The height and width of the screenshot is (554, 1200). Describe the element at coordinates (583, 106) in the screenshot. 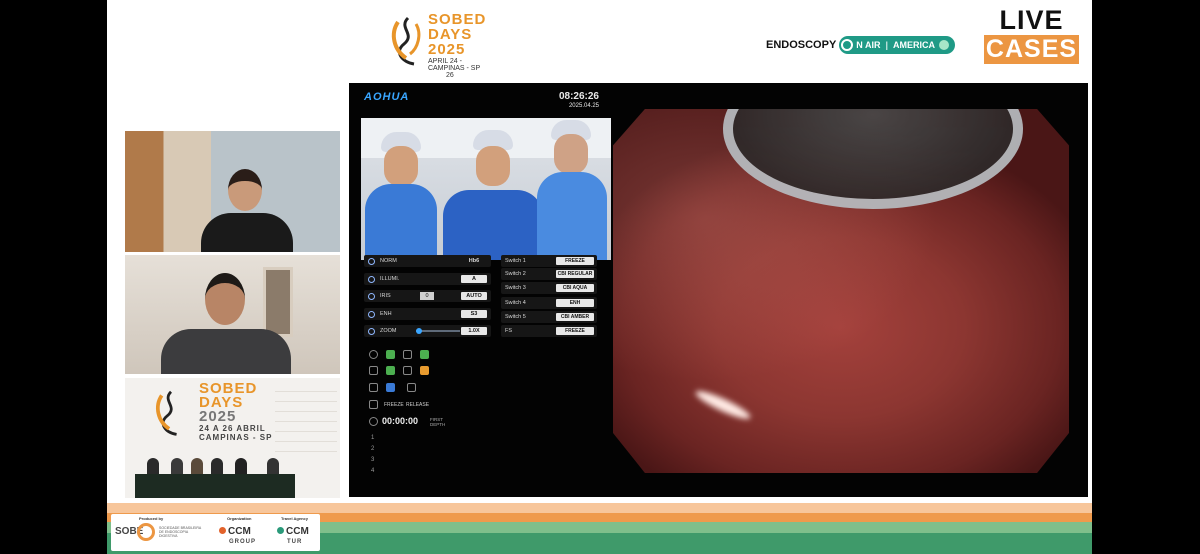

I see `monitor-date: 2025.04.25` at that location.